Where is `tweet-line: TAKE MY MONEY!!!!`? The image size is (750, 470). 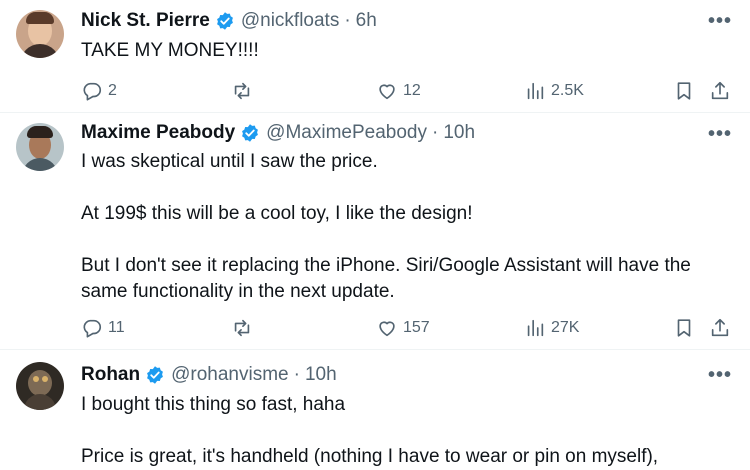 tweet-line: TAKE MY MONEY!!!! is located at coordinates (170, 50).